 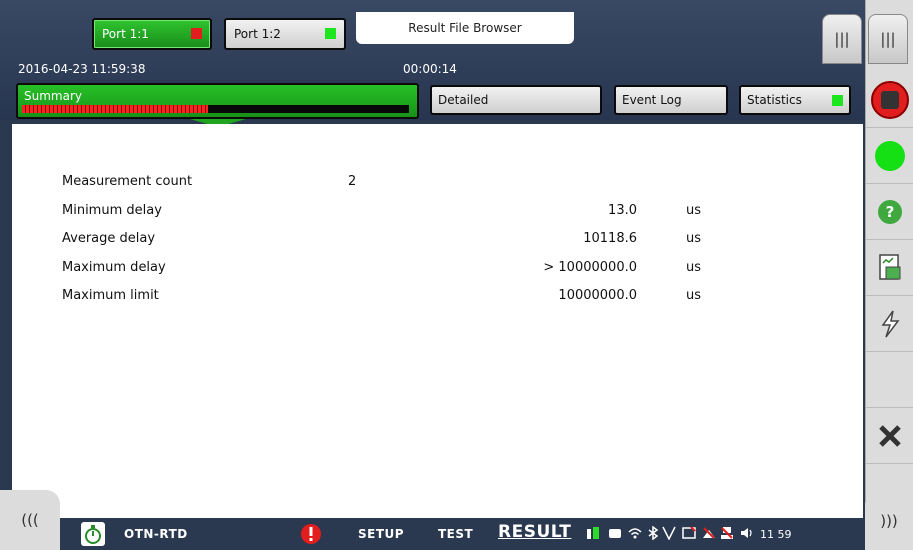 What do you see at coordinates (669, 533) in the screenshot?
I see `v-icon` at bounding box center [669, 533].